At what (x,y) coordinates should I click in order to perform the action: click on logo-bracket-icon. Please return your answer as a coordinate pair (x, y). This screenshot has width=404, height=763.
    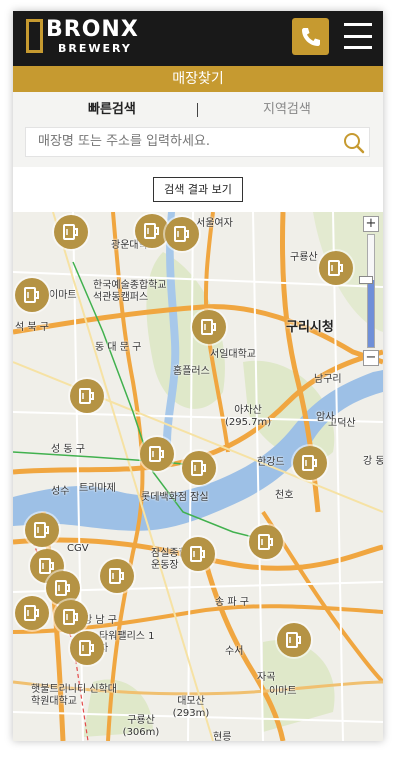
    Looking at the image, I should click on (34, 36).